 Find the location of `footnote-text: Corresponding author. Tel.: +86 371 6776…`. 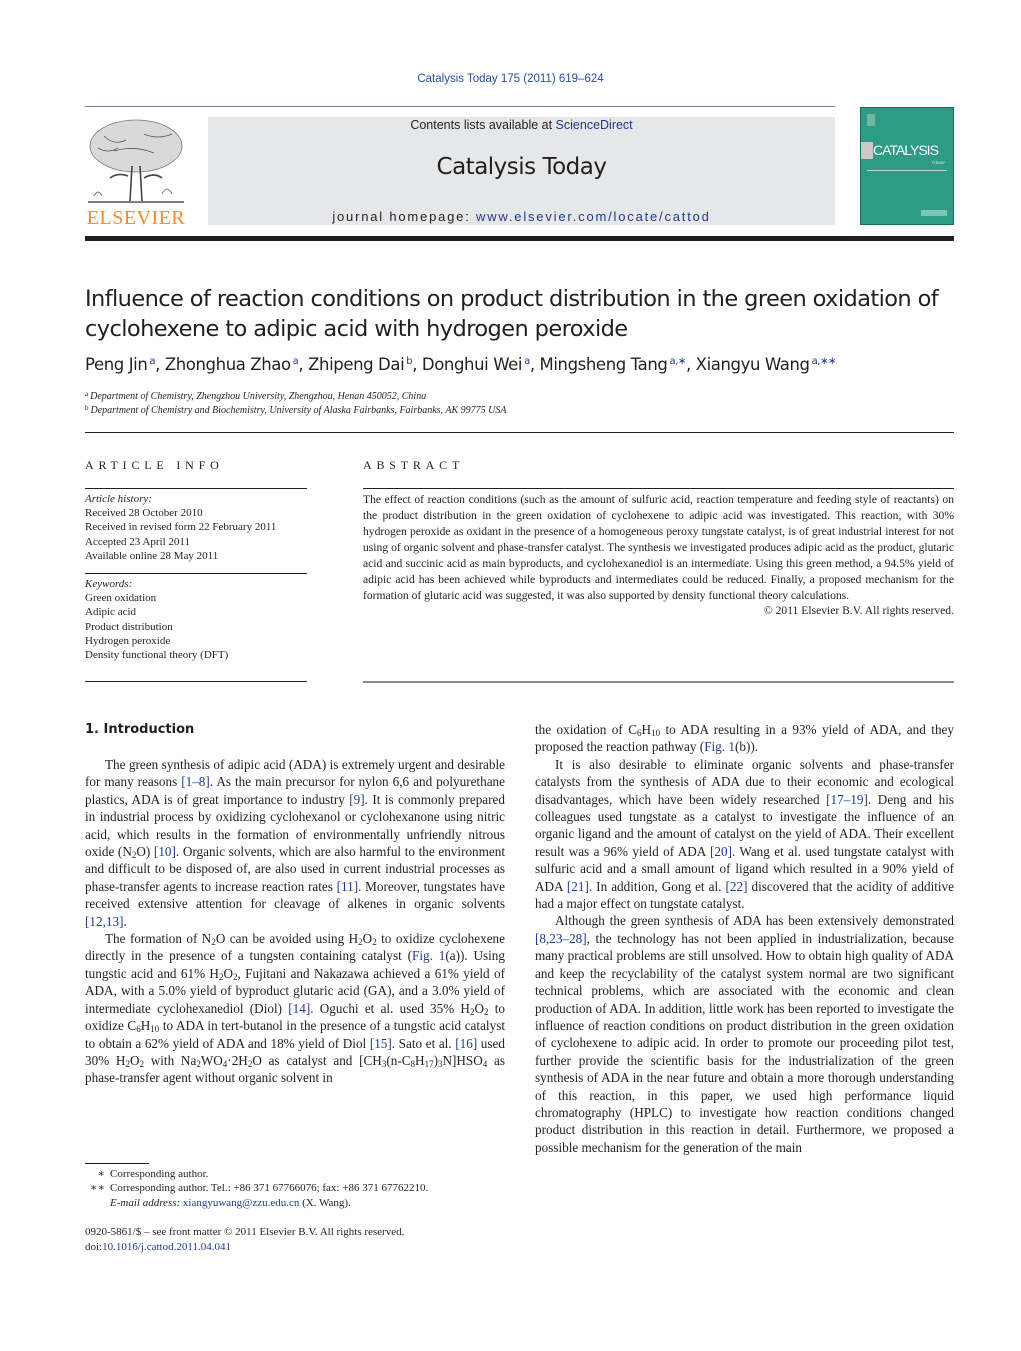

footnote-text: Corresponding author. Tel.: +86 371 6776… is located at coordinates (269, 1188).